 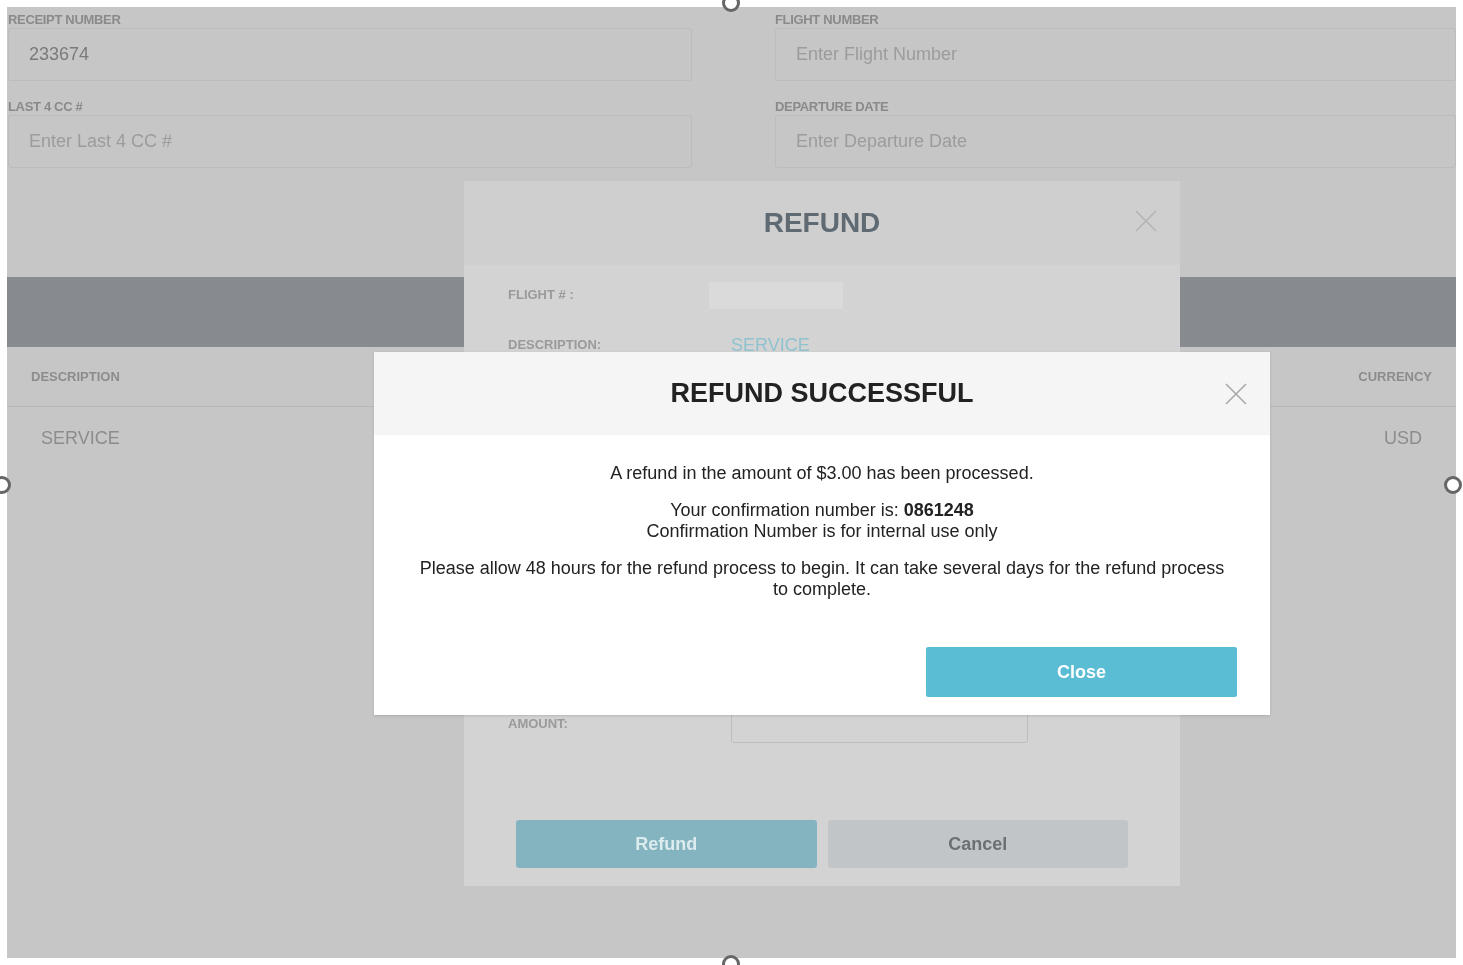 I want to click on field-label: DEPARTURE DATE, so click(x=832, y=106).